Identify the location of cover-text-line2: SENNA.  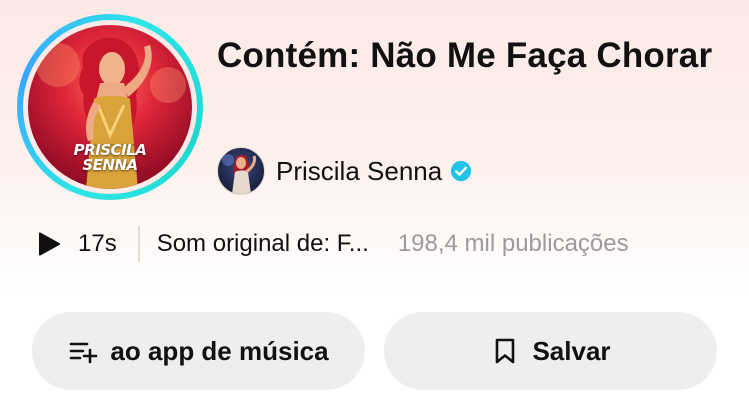
(110, 165).